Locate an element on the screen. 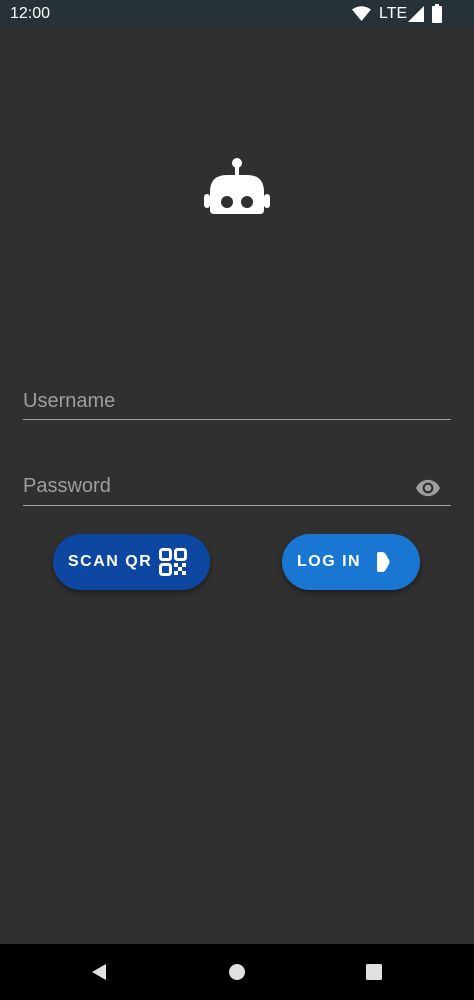 The image size is (474, 1000). robot-icon is located at coordinates (237, 186).